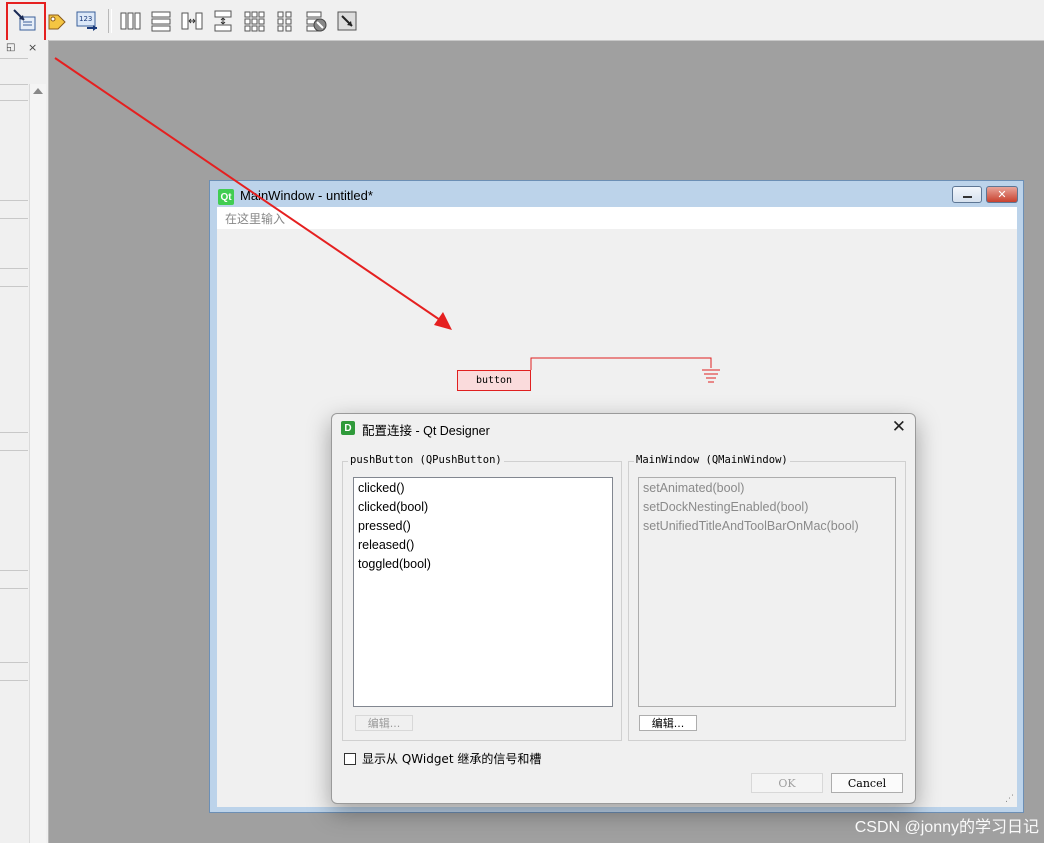 This screenshot has height=843, width=1044. Describe the element at coordinates (161, 21) in the screenshot. I see `layout-vertical-icon` at that location.